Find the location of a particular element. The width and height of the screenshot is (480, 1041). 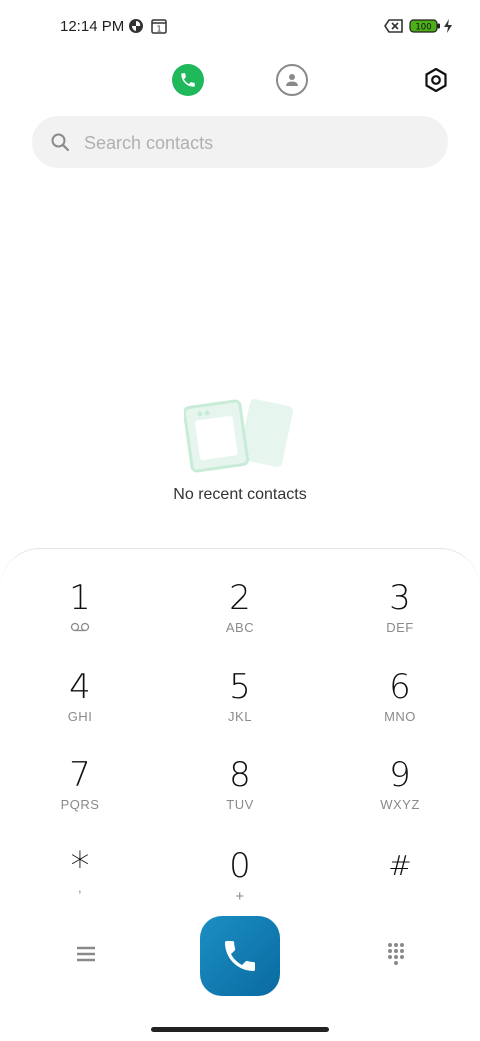

battery-icon: 100 is located at coordinates (425, 28).